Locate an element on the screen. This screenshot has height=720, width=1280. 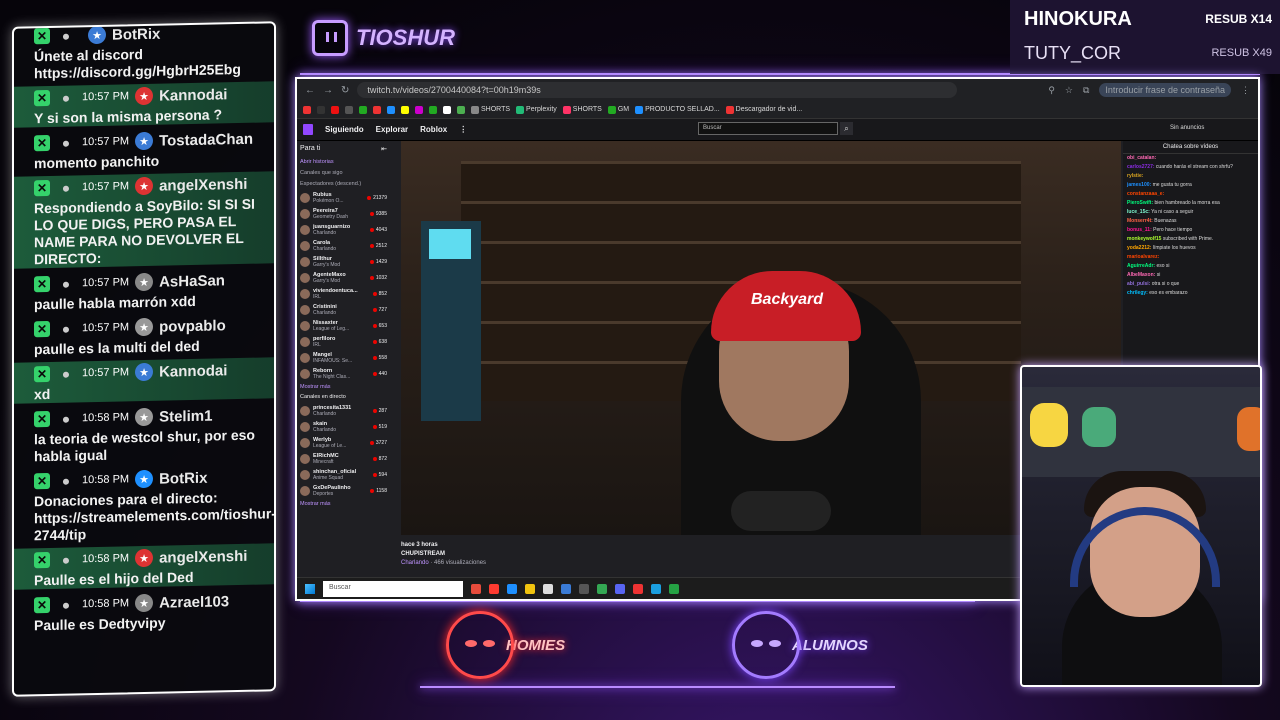
sidebar-channel: Cristinini Charlando 727 is located at coordinates (343, 310).